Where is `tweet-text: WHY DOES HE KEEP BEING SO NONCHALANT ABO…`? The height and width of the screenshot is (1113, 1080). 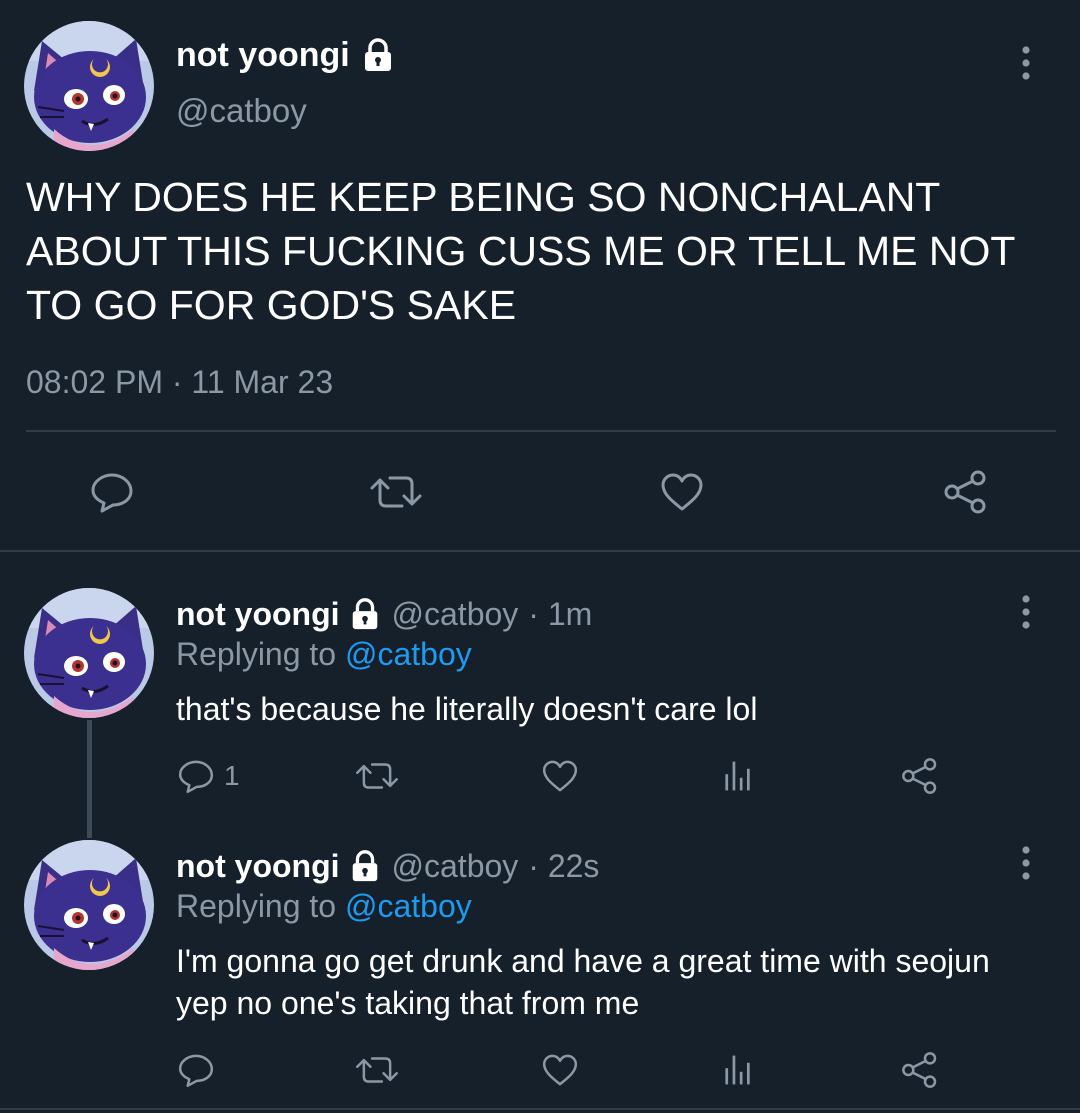 tweet-text: WHY DOES HE KEEP BEING SO NONCHALANT ABO… is located at coordinates (520, 251).